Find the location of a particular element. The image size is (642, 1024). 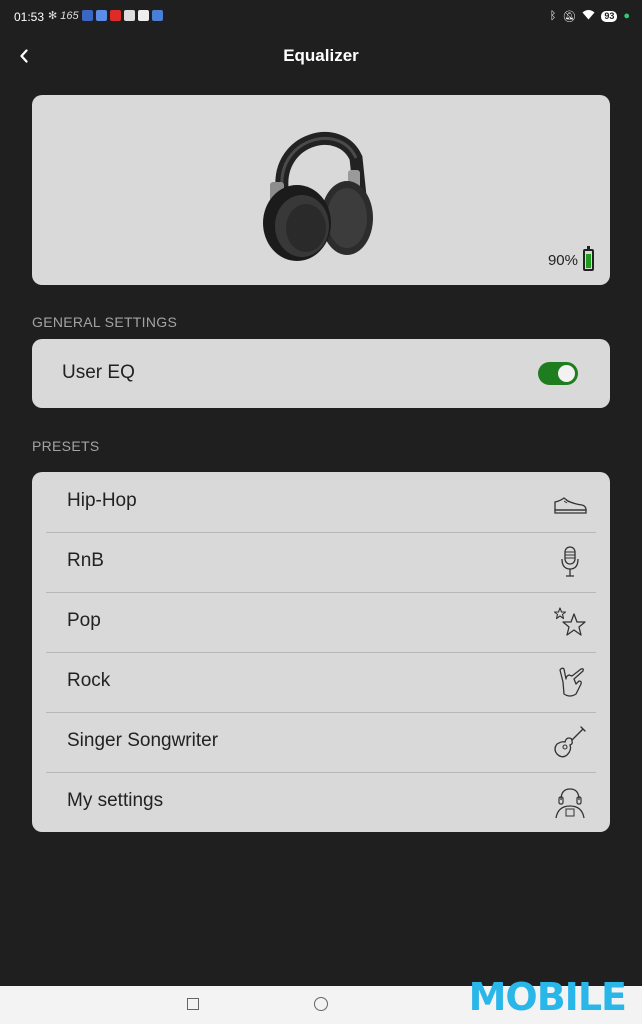

wifi-icon is located at coordinates (588, 16).